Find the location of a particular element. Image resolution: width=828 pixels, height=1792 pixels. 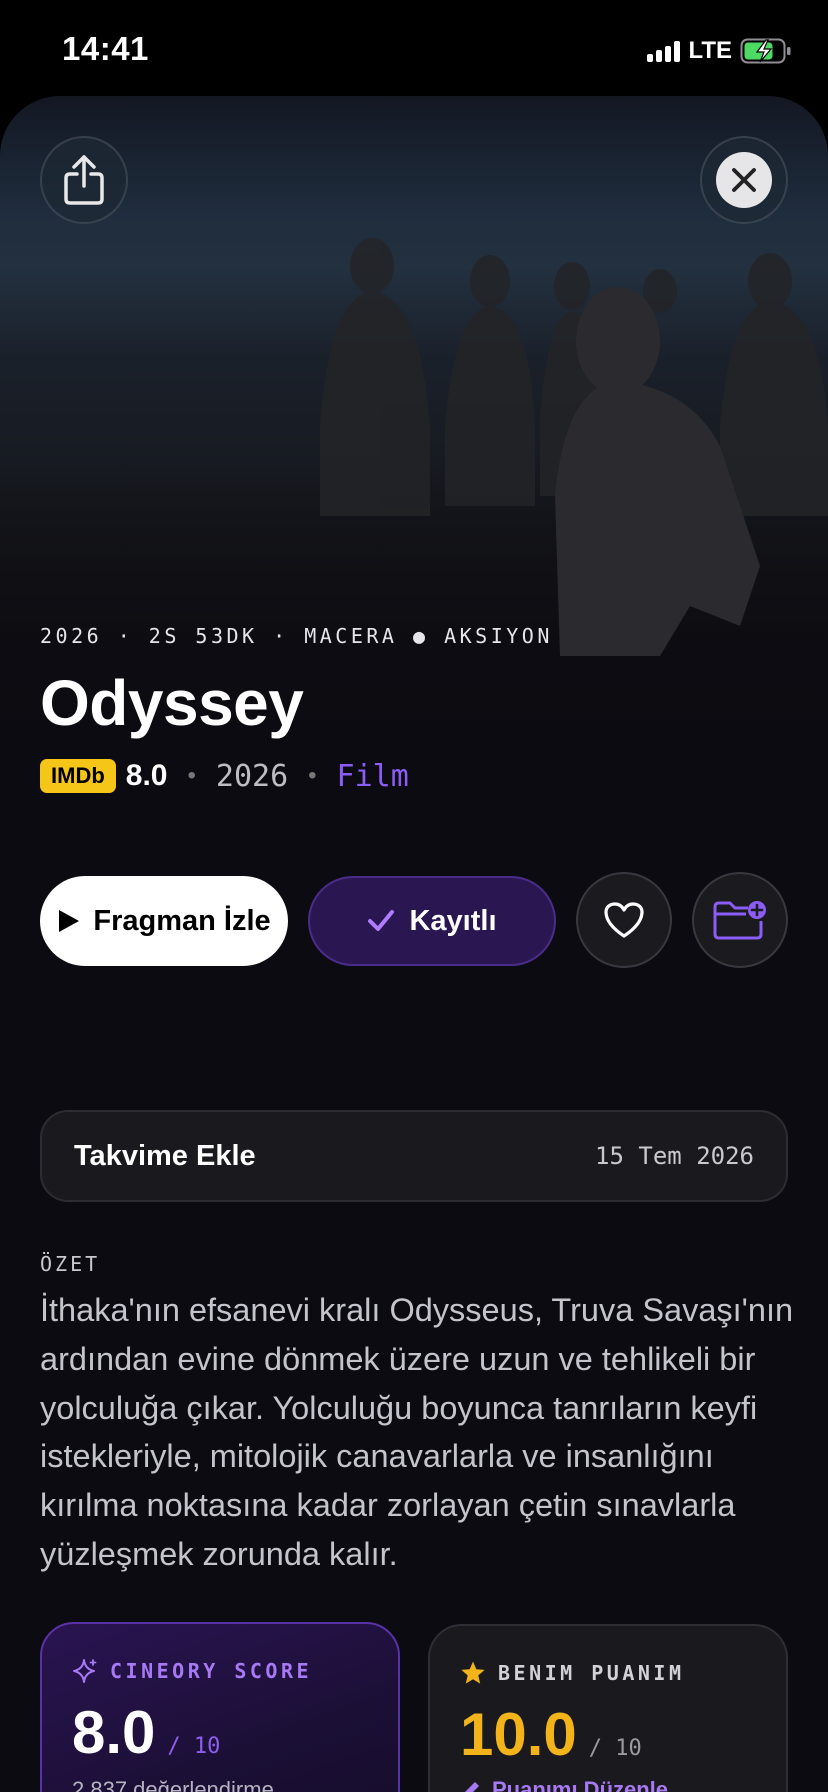

imdb-score: 8.0 is located at coordinates (146, 775).